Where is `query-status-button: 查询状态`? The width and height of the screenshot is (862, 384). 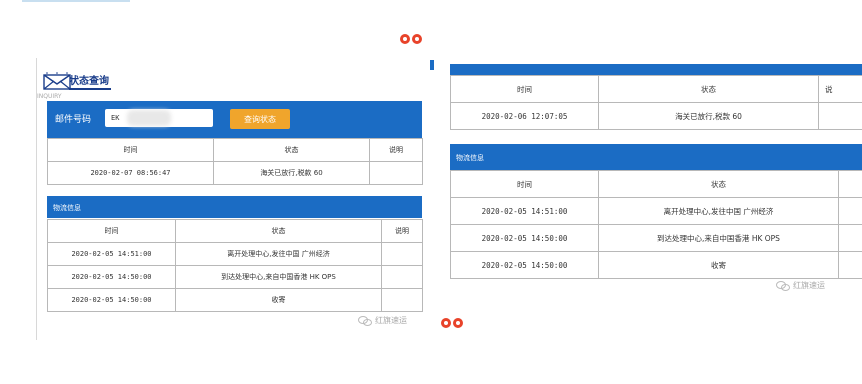
query-status-button: 查询状态 is located at coordinates (260, 119).